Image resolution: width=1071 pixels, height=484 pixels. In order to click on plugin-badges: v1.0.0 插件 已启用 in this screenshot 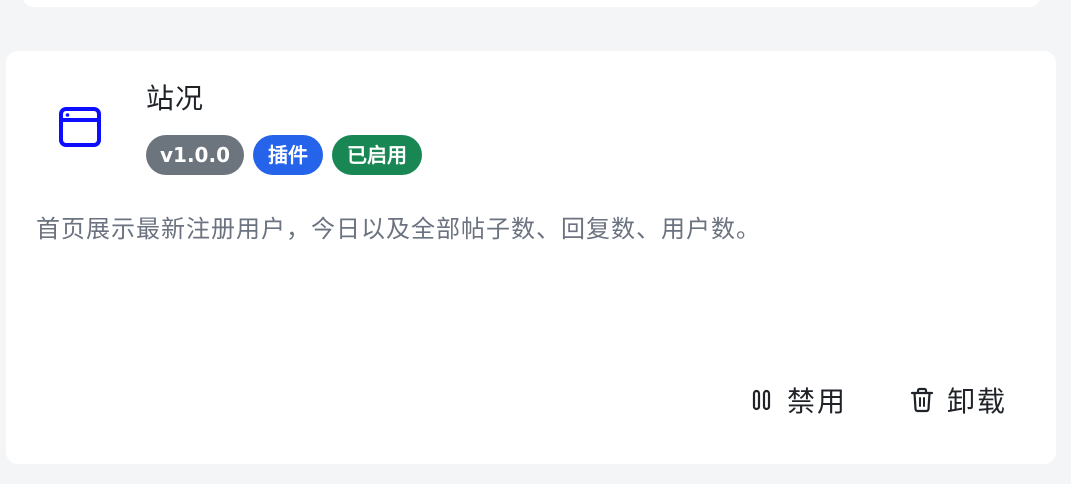, I will do `click(284, 155)`.